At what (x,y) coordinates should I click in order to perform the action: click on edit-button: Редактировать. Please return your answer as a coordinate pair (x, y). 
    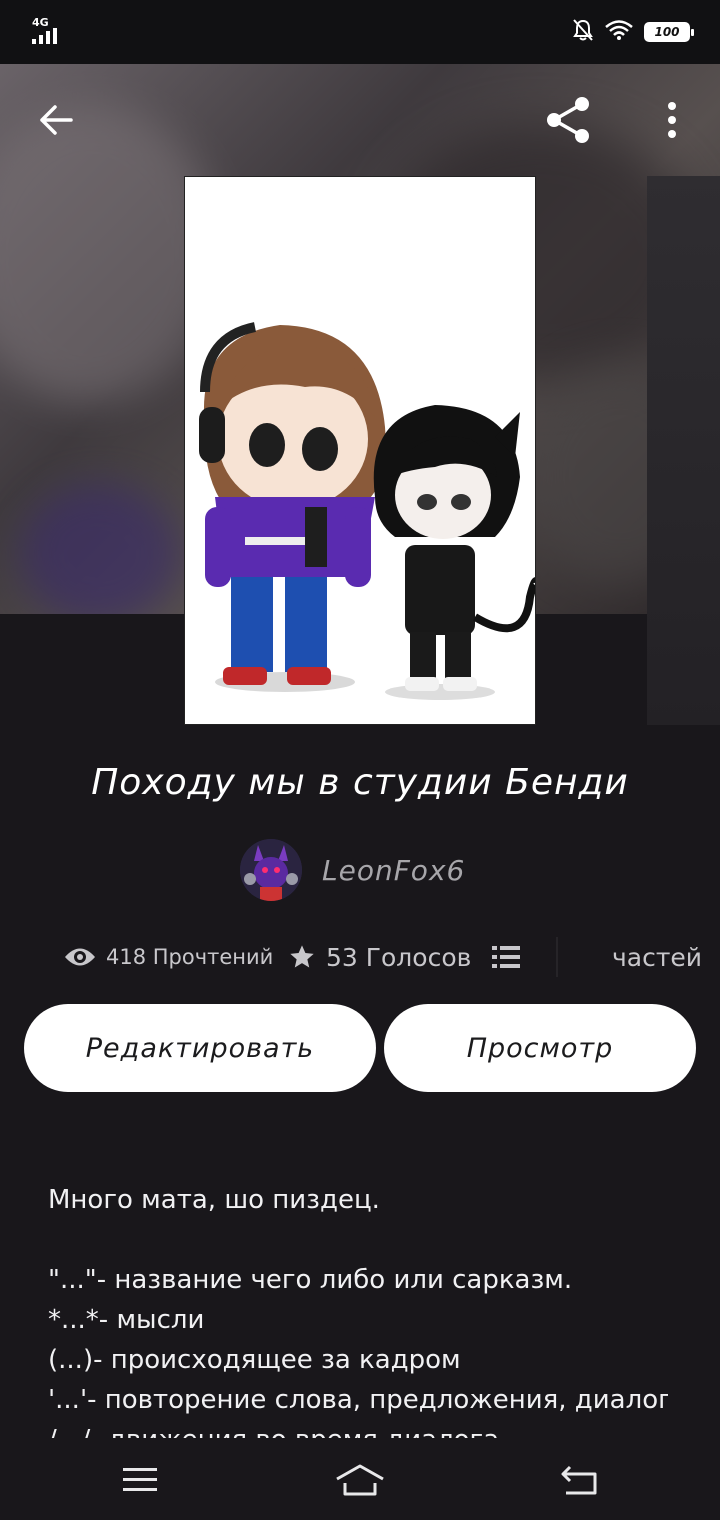
    Looking at the image, I should click on (200, 1048).